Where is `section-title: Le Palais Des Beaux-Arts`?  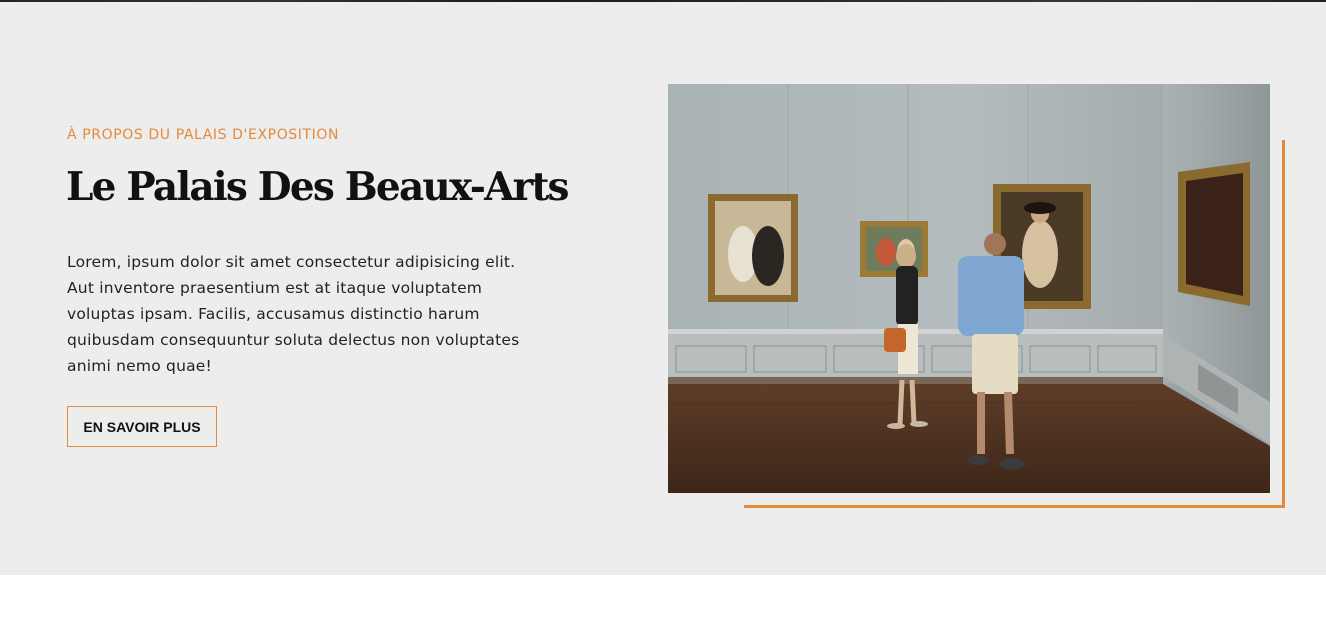 section-title: Le Palais Des Beaux-Arts is located at coordinates (318, 187).